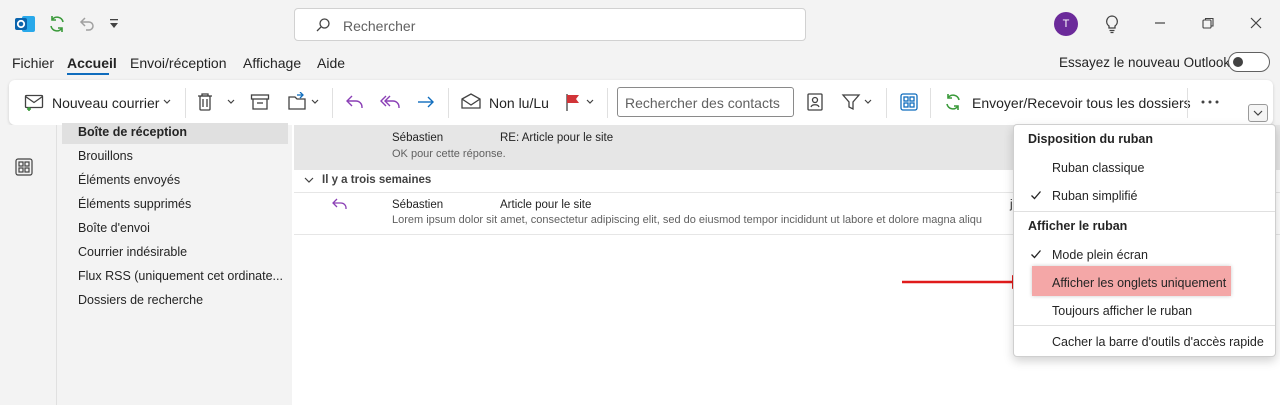 Image resolution: width=1280 pixels, height=405 pixels. Describe the element at coordinates (92, 63) in the screenshot. I see `tab-accueil: Accueil` at that location.